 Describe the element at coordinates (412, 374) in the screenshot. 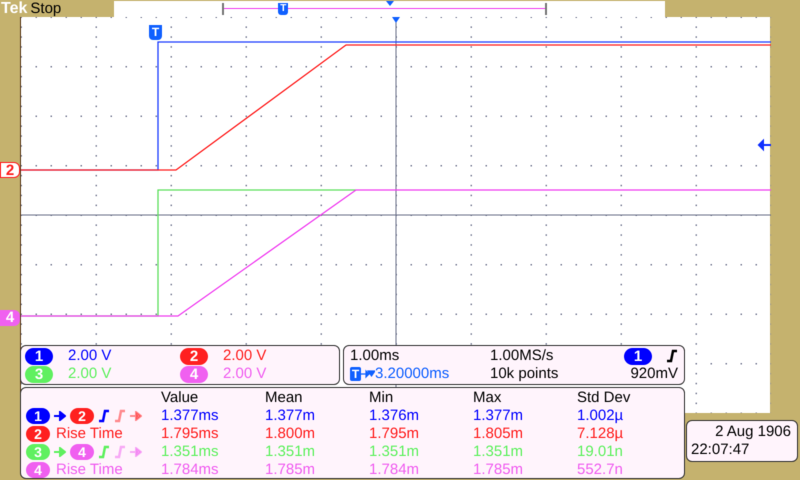

I see `trigger-position: 3.20000ms` at that location.